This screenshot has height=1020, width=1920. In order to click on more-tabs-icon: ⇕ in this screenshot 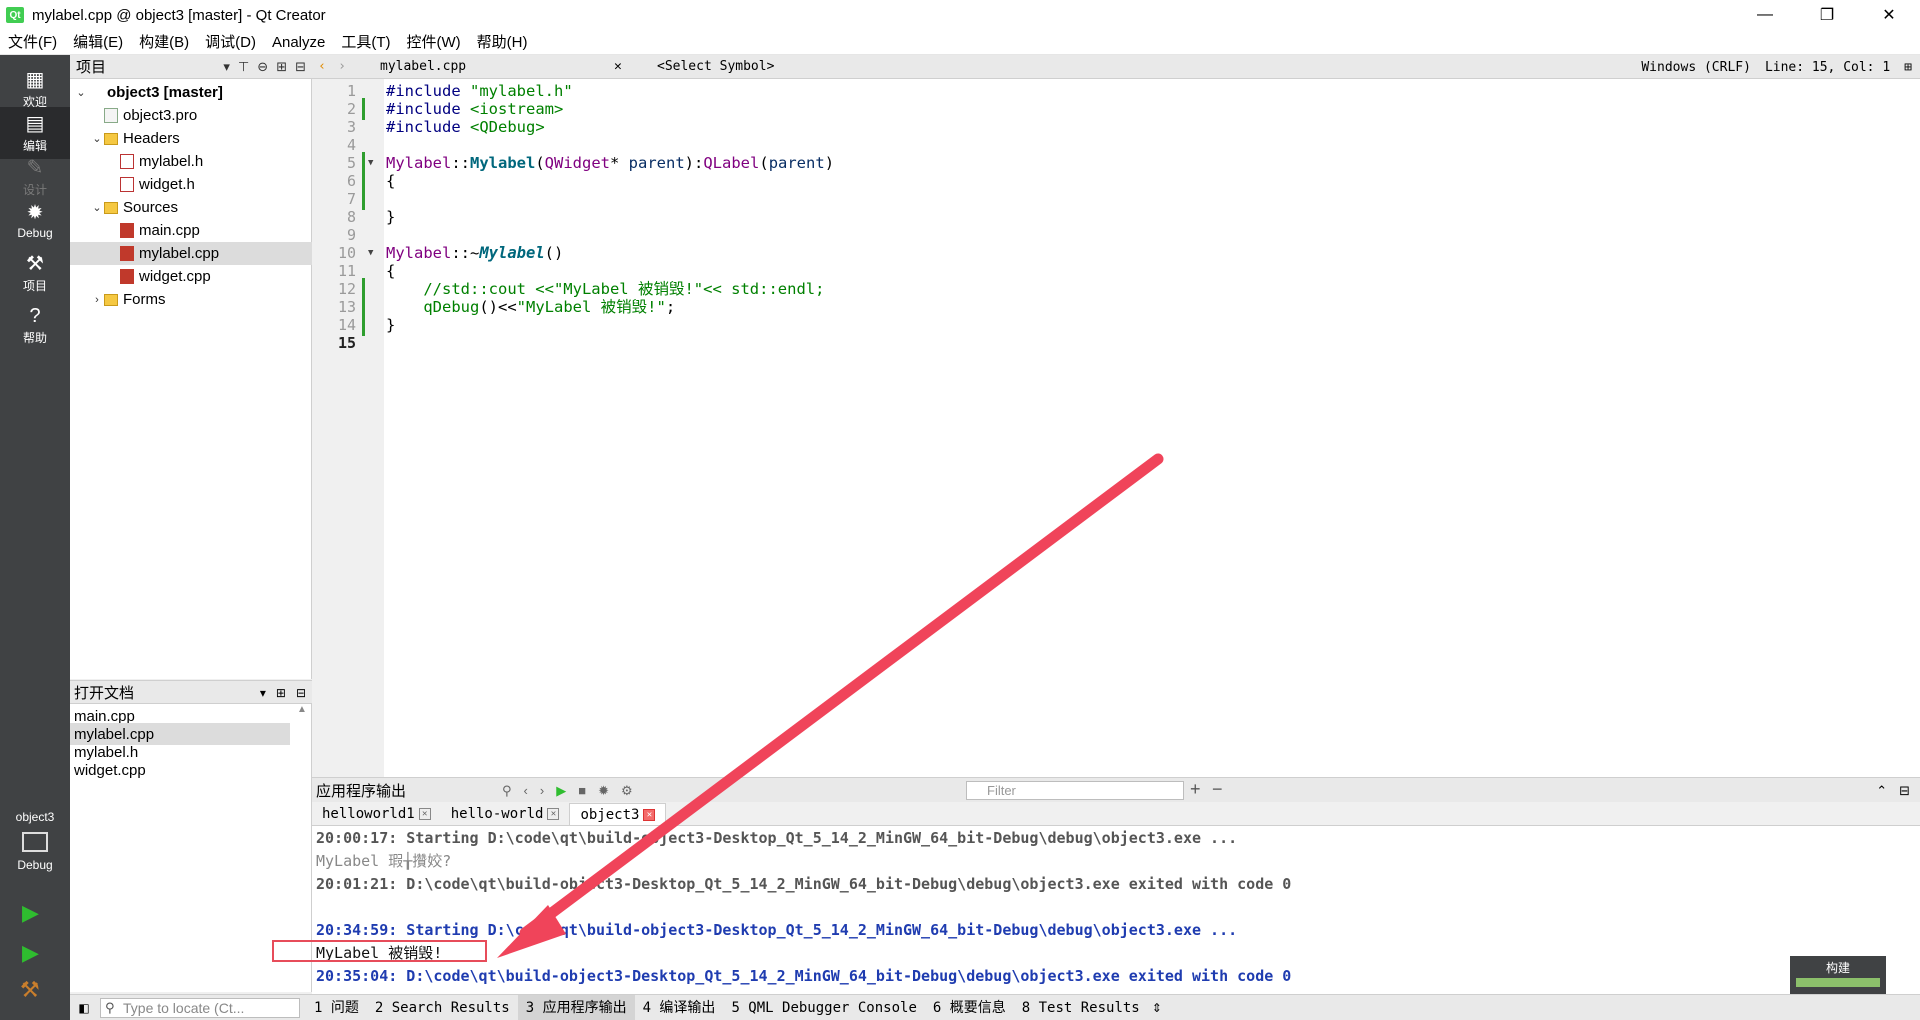, I will do `click(1157, 1008)`.